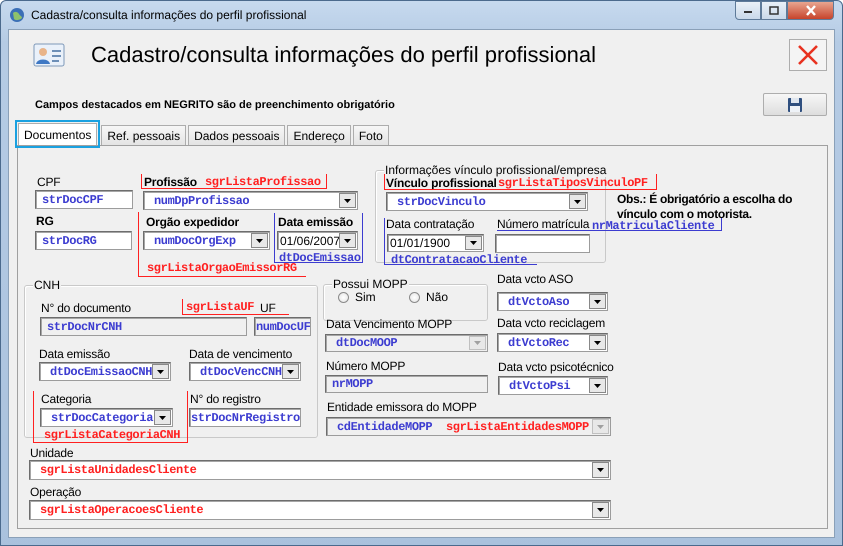  I want to click on radio-label: Não, so click(437, 297).